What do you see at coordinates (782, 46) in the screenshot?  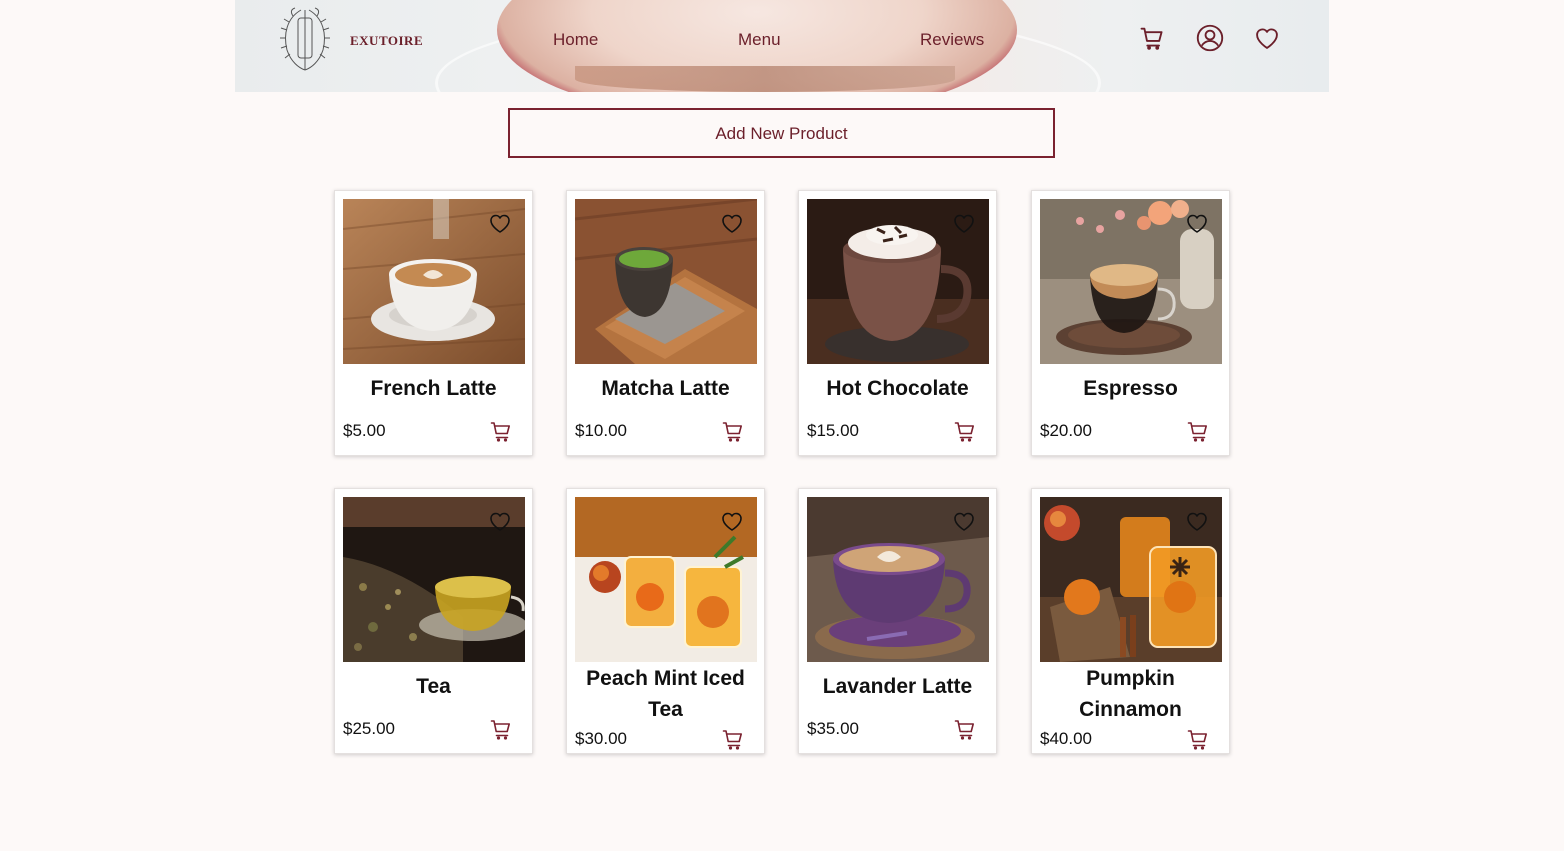 I see `site-header: EXUTOIRE Home Menu Reviews` at bounding box center [782, 46].